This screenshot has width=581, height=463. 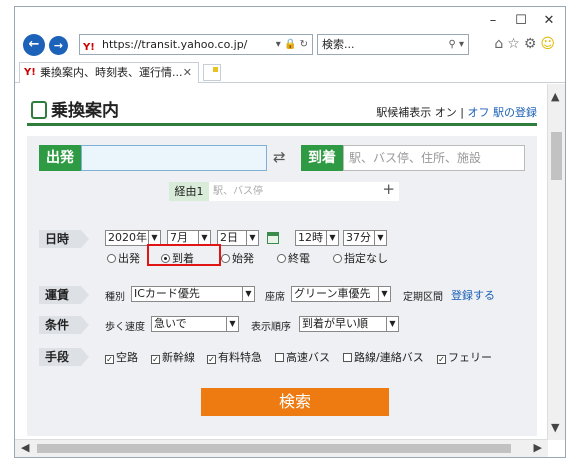 I want to click on header-options: 駅候補表示 オン | オフ 駅の登録, so click(x=456, y=112).